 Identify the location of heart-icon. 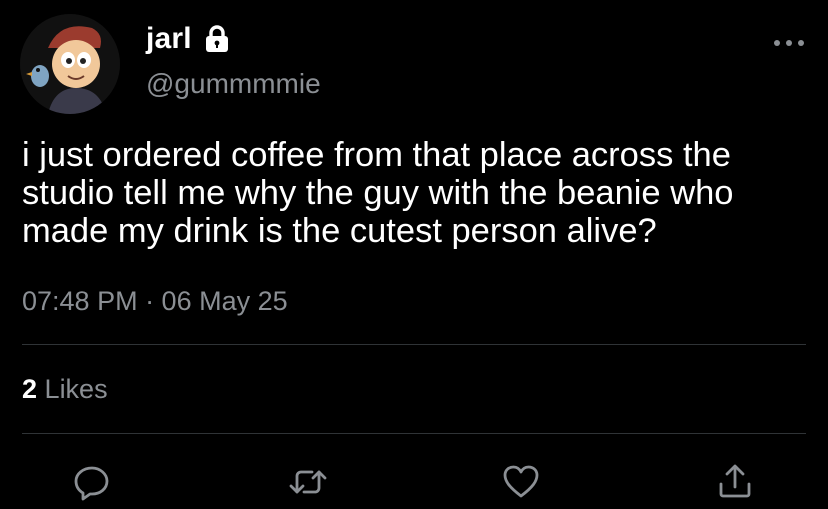
(521, 481).